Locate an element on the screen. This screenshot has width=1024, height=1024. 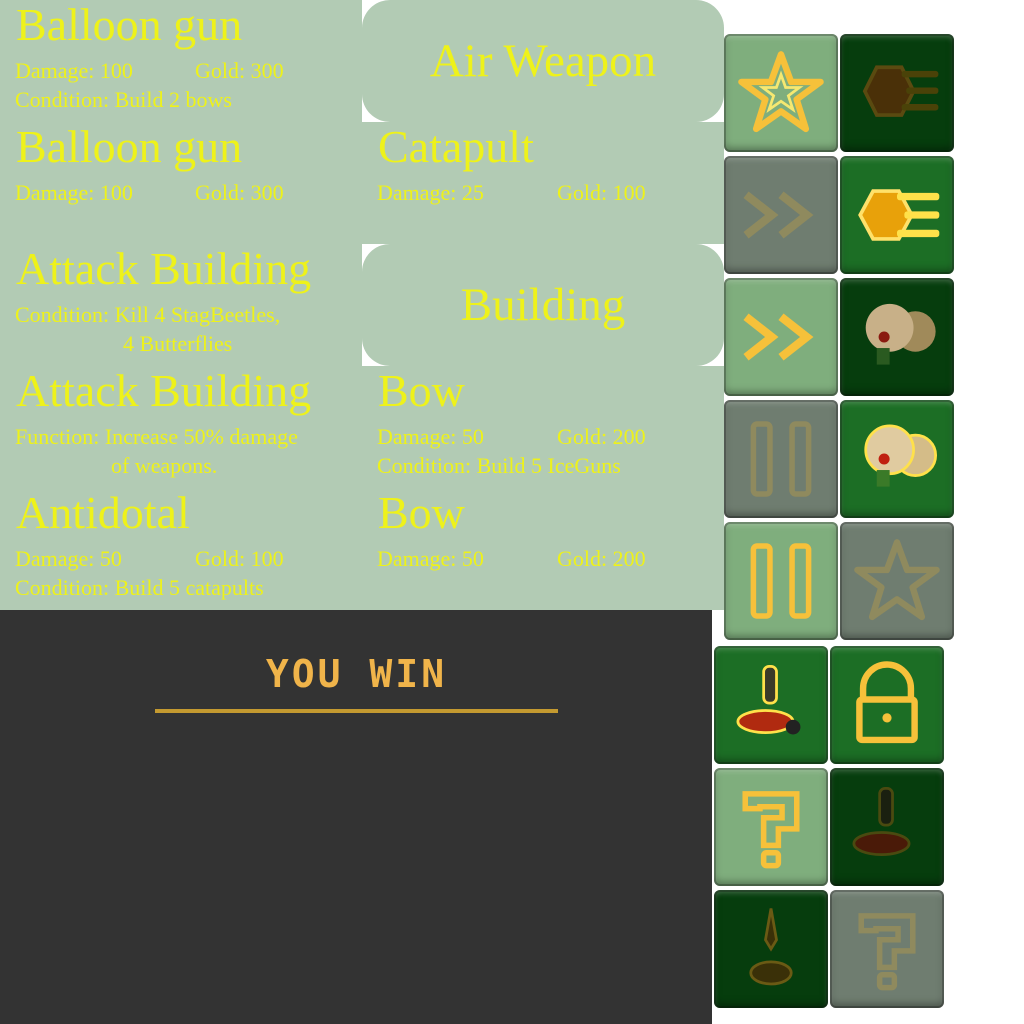
card-function: Function: Increase 50% damage is located at coordinates (156, 436).